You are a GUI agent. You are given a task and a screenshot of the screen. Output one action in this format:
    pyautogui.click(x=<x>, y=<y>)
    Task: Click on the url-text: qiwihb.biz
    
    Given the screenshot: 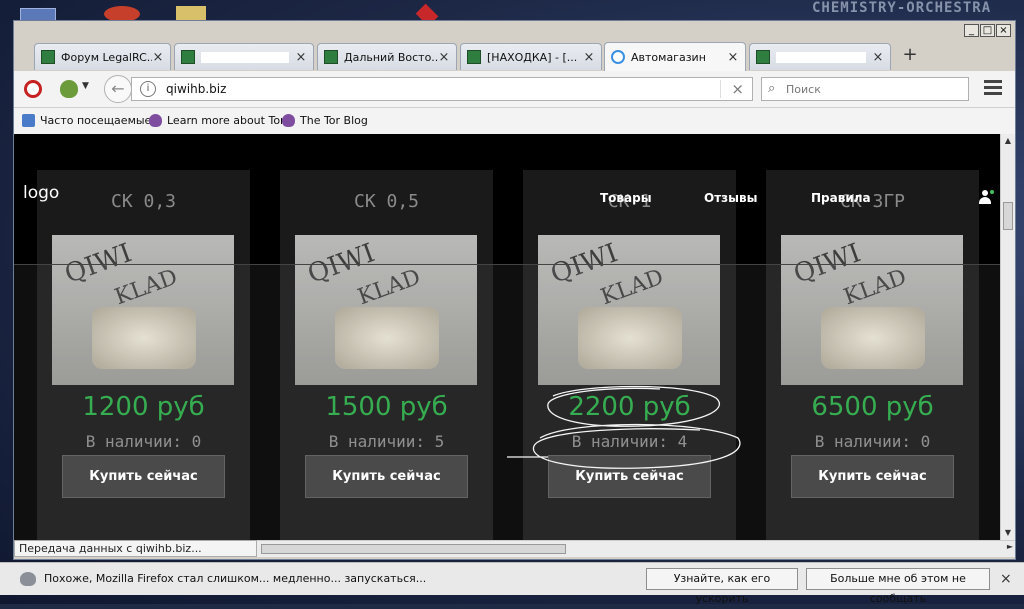 What is the action you would take?
    pyautogui.click(x=196, y=89)
    